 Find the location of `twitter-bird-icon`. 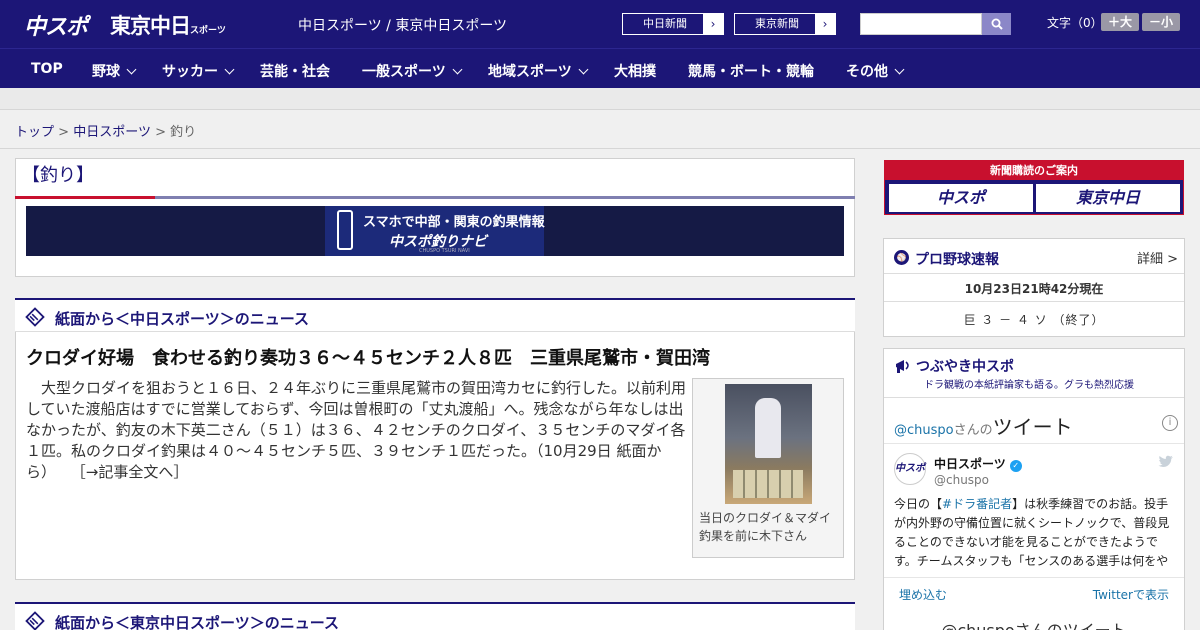

twitter-bird-icon is located at coordinates (1166, 462).